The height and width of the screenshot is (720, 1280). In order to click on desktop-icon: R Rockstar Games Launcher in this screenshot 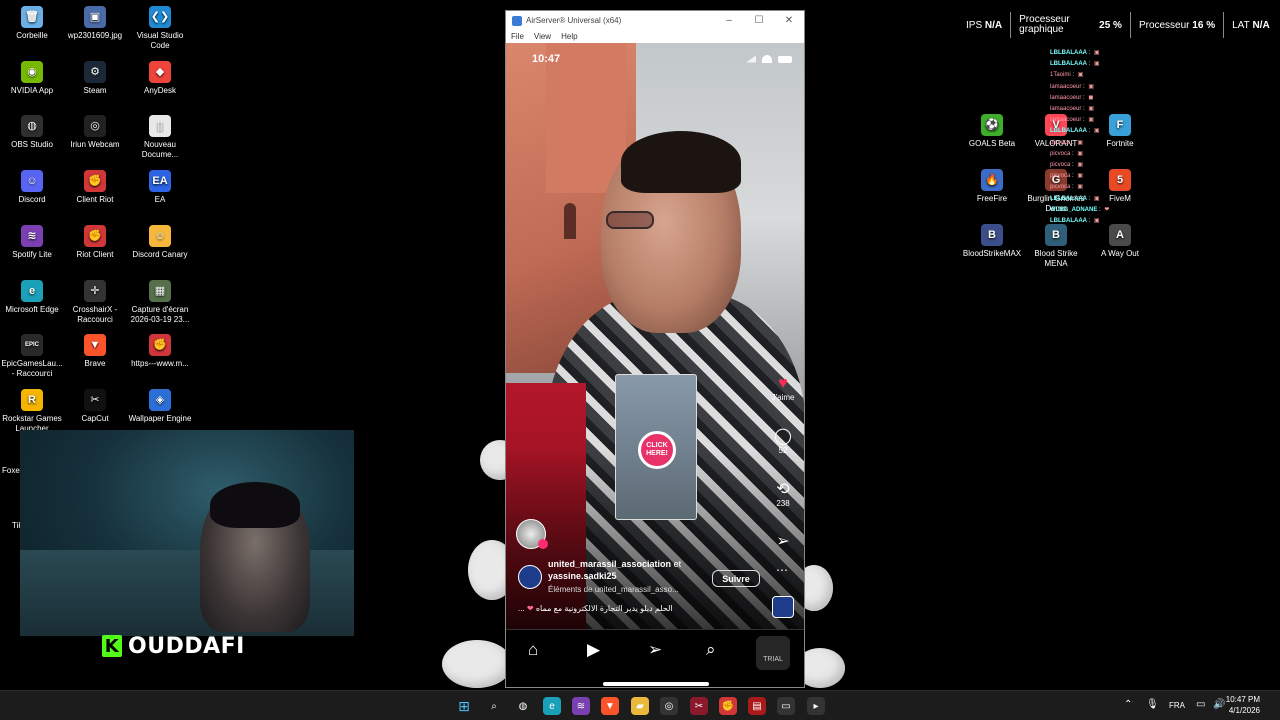, I will do `click(32, 411)`.